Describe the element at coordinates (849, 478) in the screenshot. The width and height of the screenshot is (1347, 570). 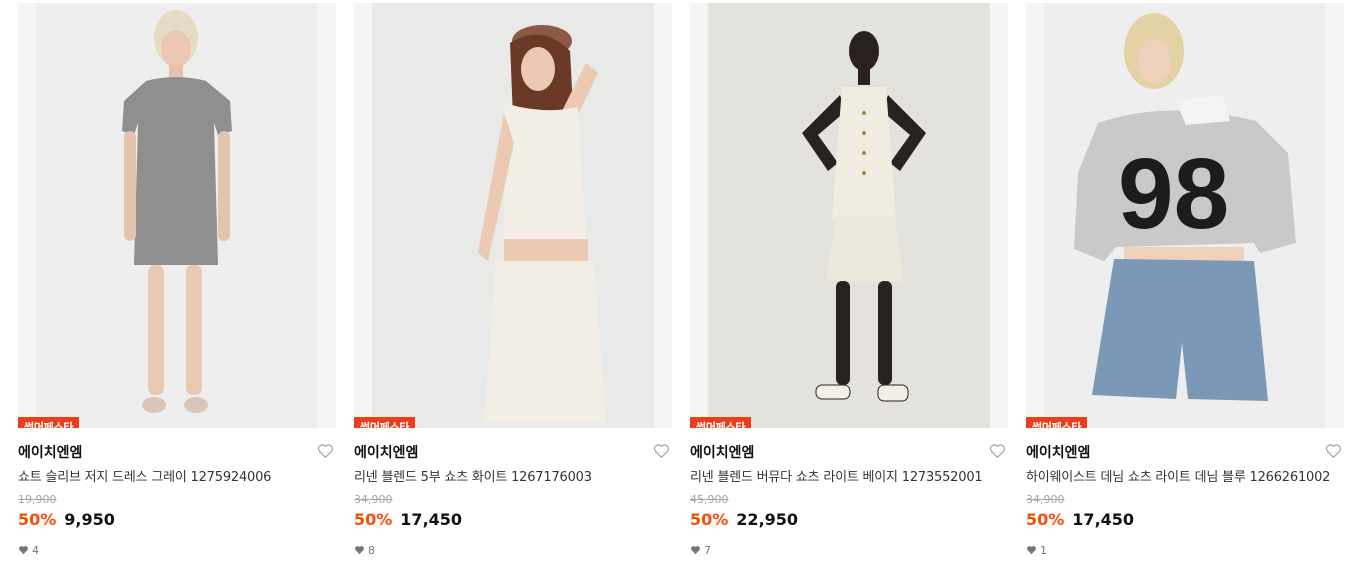
I see `product-name: 리넨 블렌드 버뮤다 쇼츠 라이트 베이지 1273552001` at that location.